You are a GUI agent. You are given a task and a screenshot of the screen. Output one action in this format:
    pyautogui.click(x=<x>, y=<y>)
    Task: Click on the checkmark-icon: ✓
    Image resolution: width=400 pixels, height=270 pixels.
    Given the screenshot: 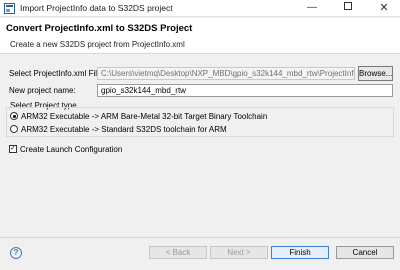 What is the action you would take?
    pyautogui.click(x=13, y=148)
    